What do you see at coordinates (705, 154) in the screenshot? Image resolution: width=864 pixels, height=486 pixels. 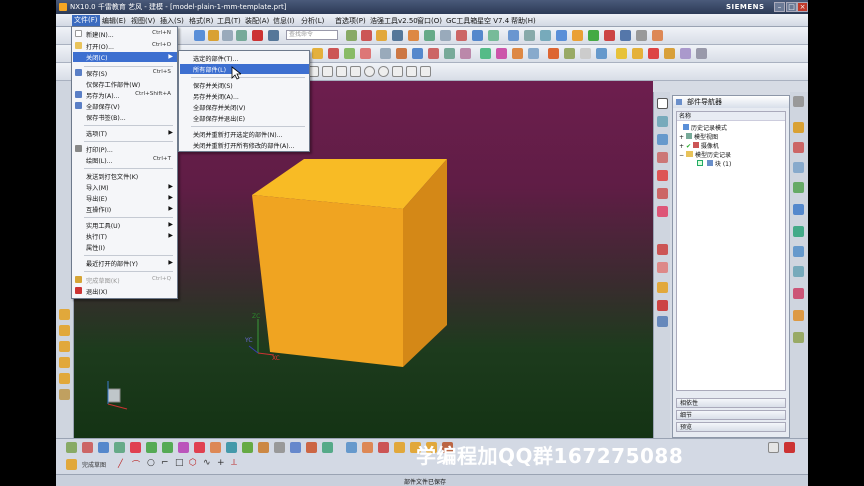 I see `tree-row-model-history: − 模型历史记录` at bounding box center [705, 154].